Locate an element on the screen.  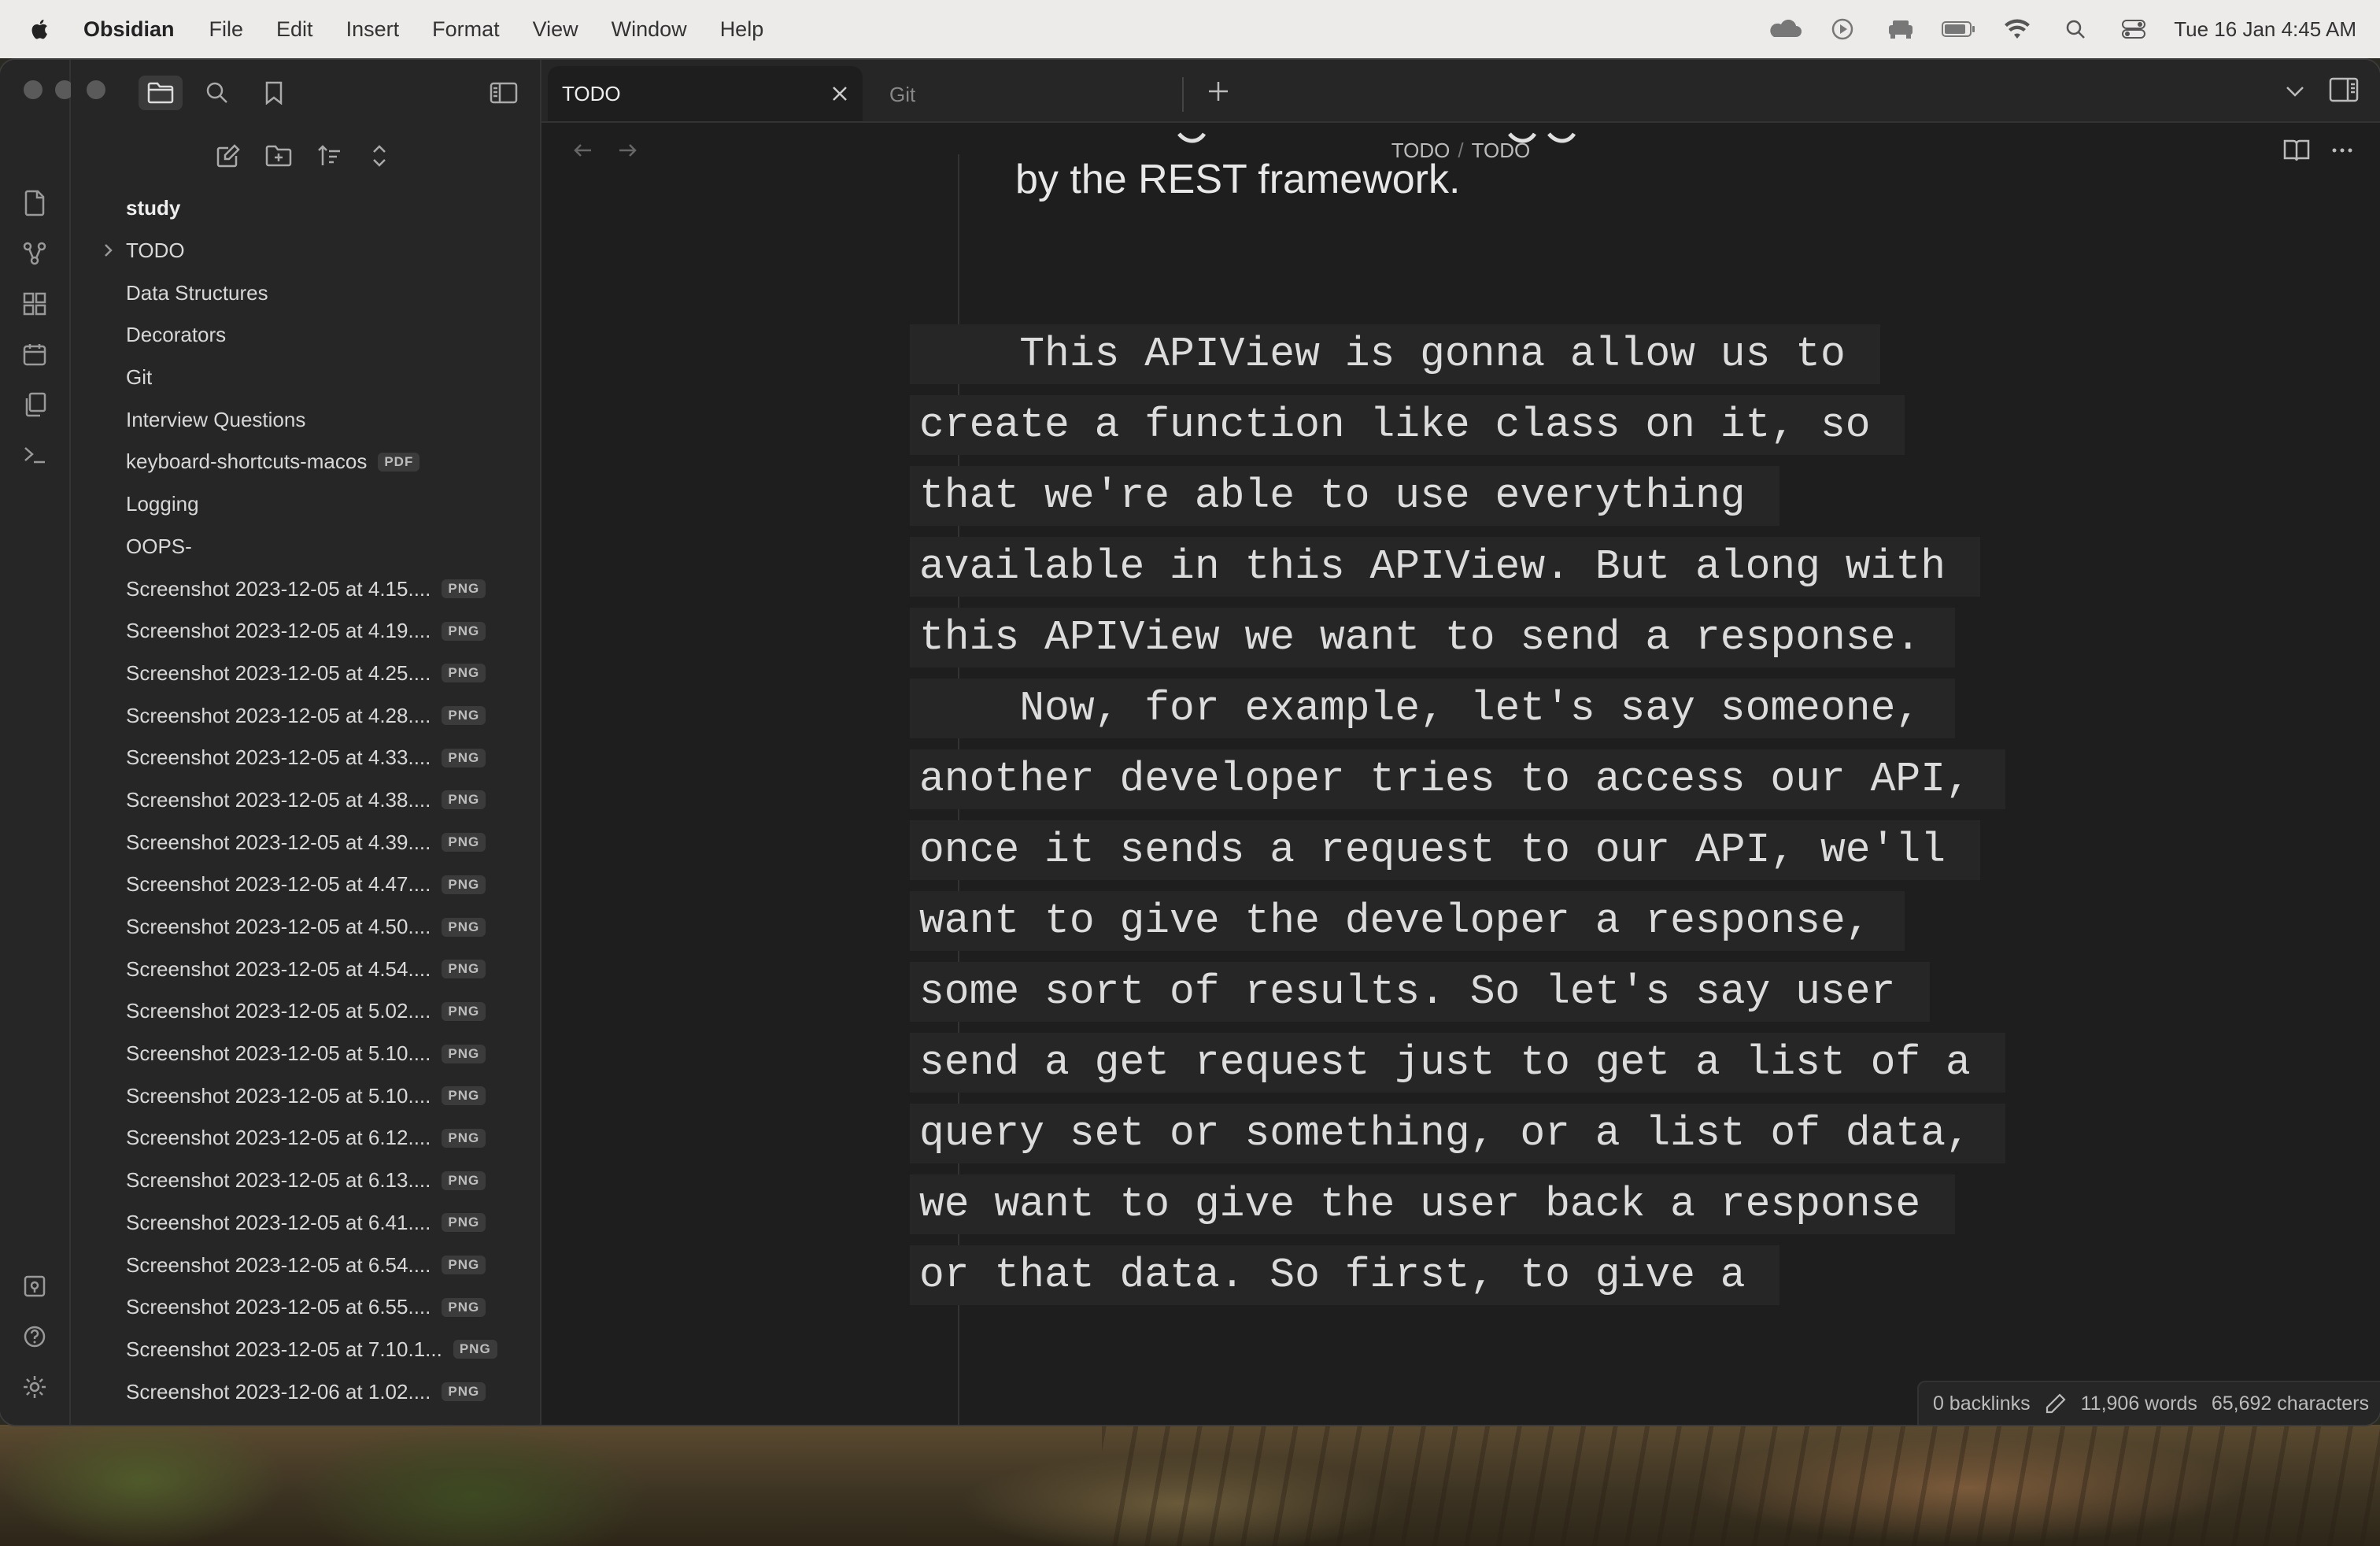
open-quick-switcher-icon is located at coordinates (34, 203).